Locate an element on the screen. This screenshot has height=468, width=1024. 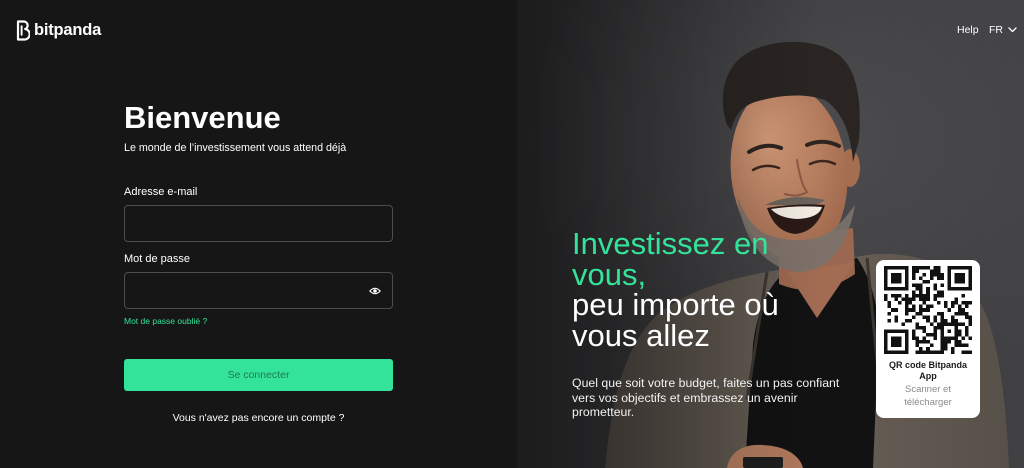
show-password-button is located at coordinates (375, 291).